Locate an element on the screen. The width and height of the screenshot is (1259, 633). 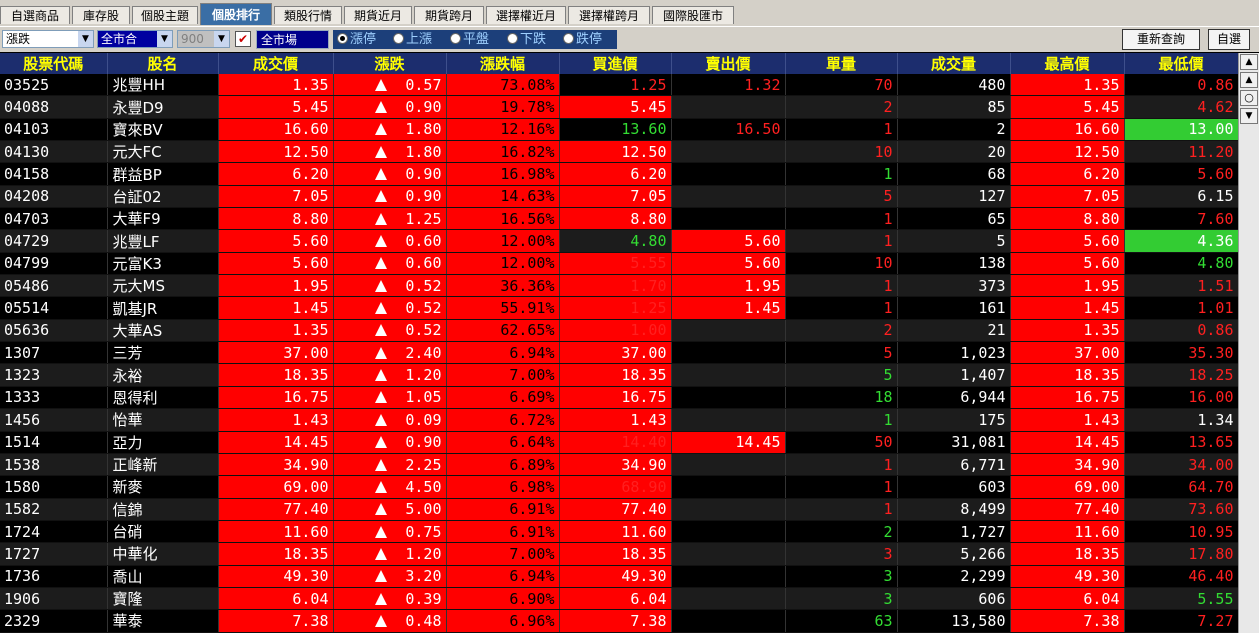
total-volume-cell: 127 is located at coordinates (954, 197).